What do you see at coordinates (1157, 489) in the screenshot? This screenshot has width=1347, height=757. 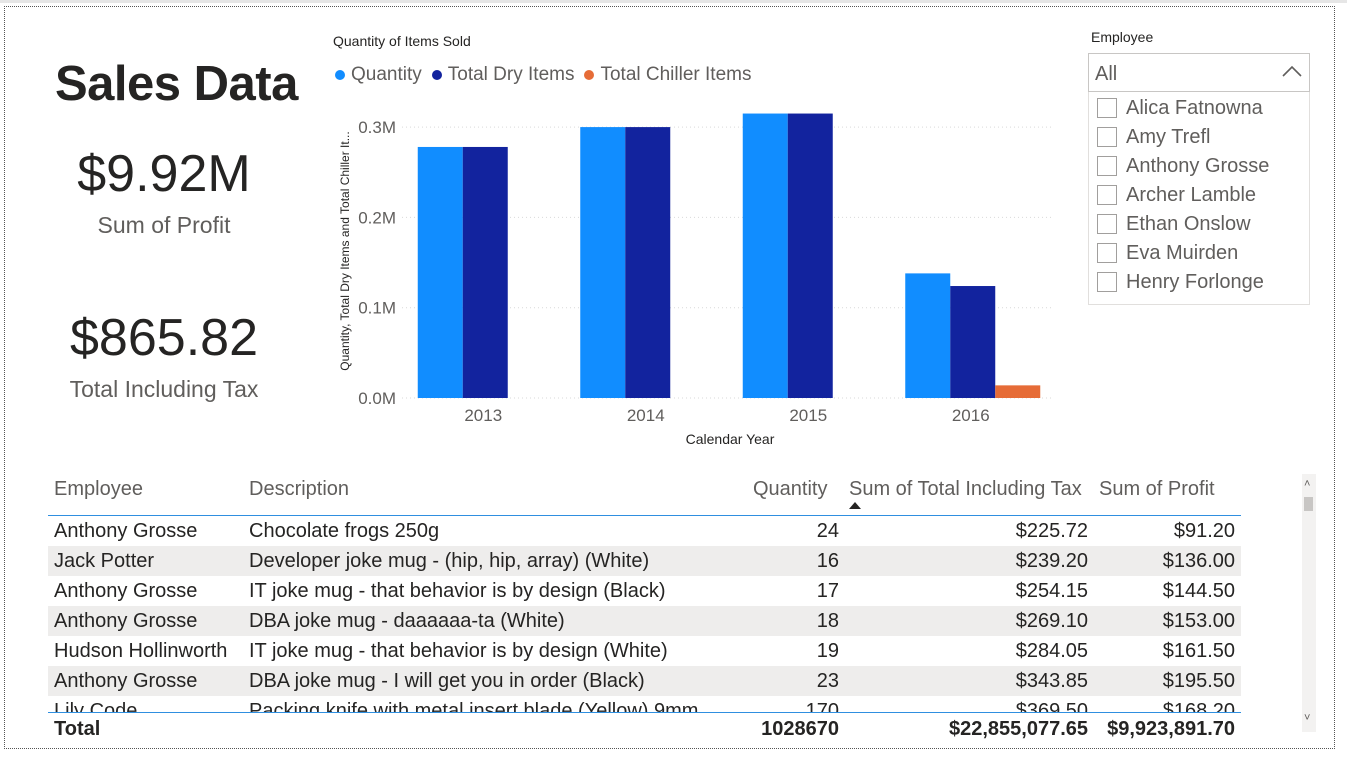 I see `column-header-profit: Sum of Profit` at bounding box center [1157, 489].